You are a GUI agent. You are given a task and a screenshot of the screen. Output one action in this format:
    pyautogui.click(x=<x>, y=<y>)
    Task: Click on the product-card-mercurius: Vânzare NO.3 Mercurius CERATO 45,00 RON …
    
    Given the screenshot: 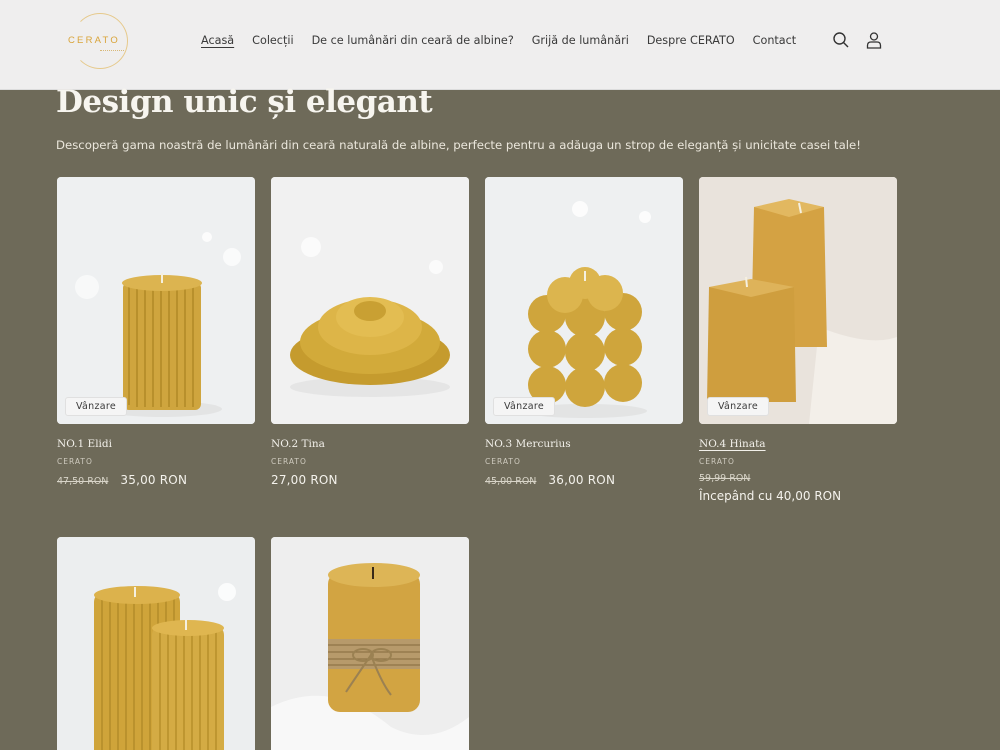 What is the action you would take?
    pyautogui.click(x=584, y=332)
    